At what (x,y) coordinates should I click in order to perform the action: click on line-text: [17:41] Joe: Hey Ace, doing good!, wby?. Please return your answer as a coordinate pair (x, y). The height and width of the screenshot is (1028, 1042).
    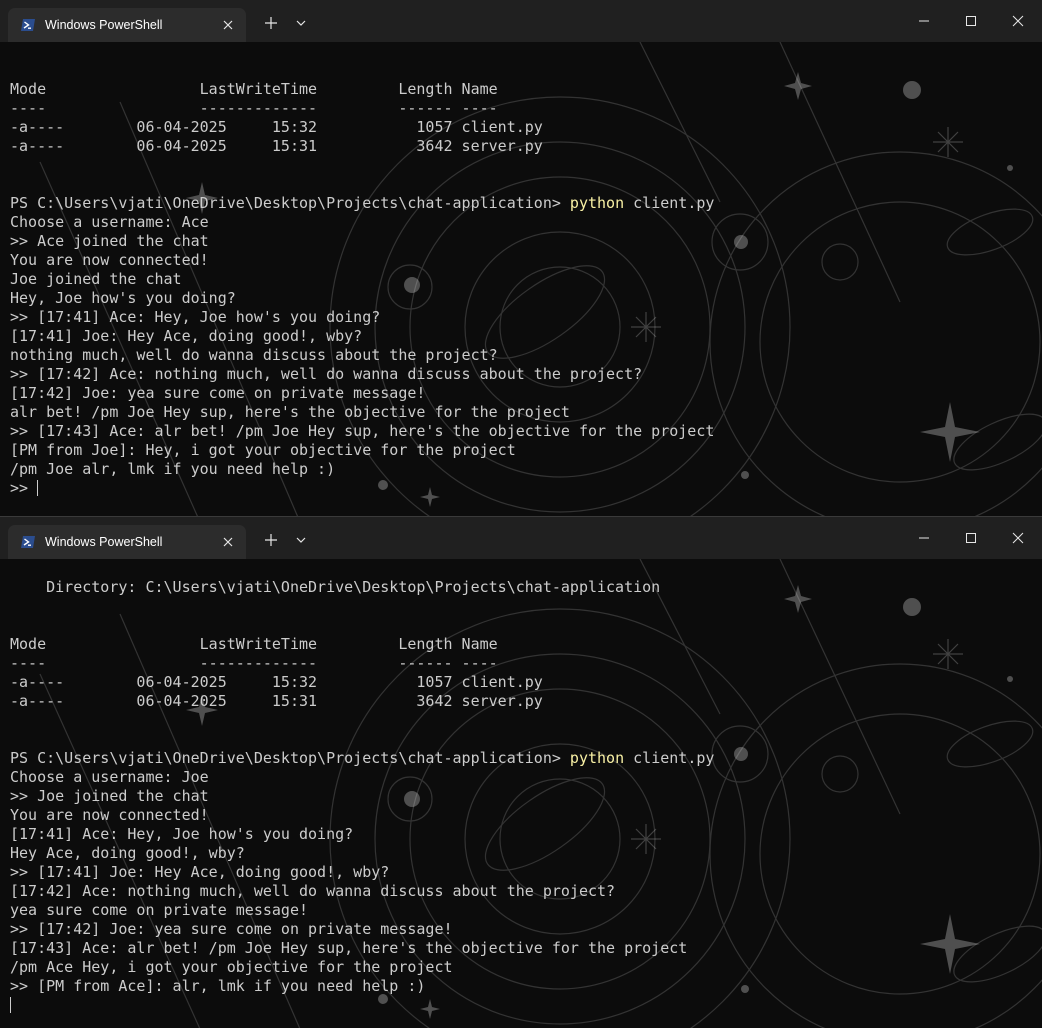
    Looking at the image, I should click on (186, 336).